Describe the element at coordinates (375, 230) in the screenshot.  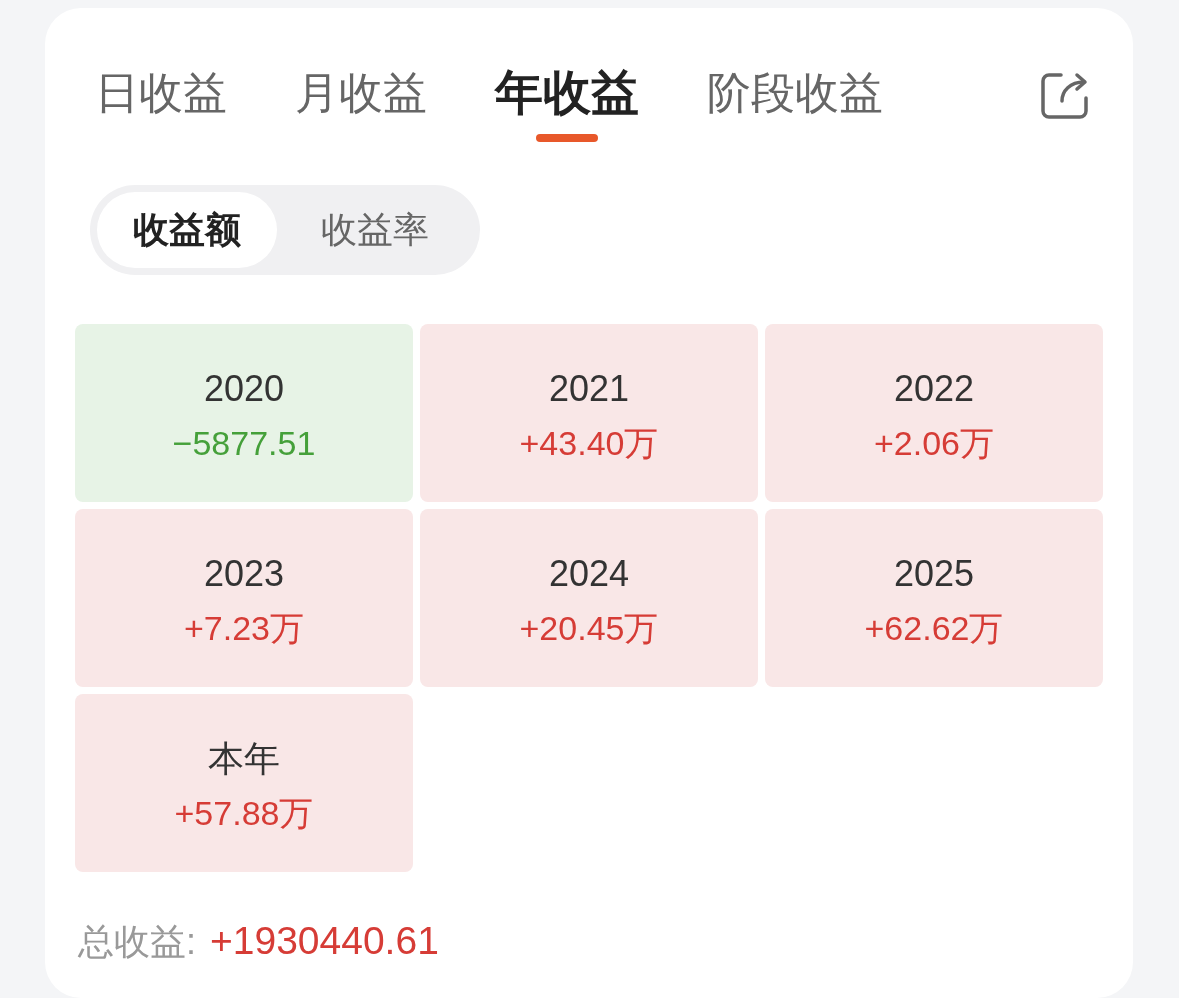
I see `segment-option: 收益率` at that location.